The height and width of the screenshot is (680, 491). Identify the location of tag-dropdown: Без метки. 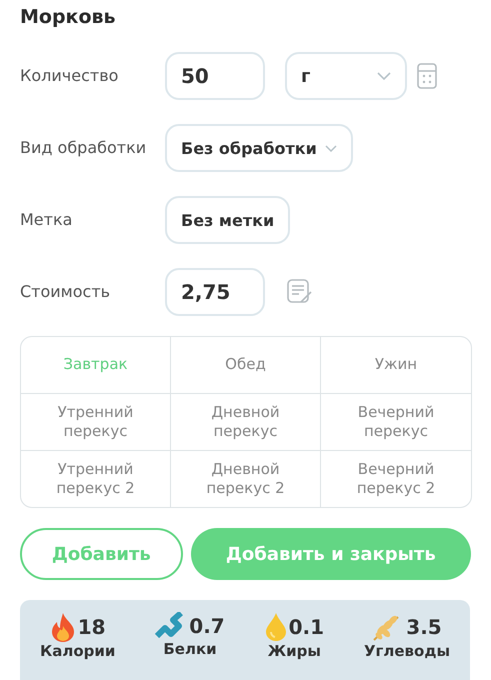
(227, 220).